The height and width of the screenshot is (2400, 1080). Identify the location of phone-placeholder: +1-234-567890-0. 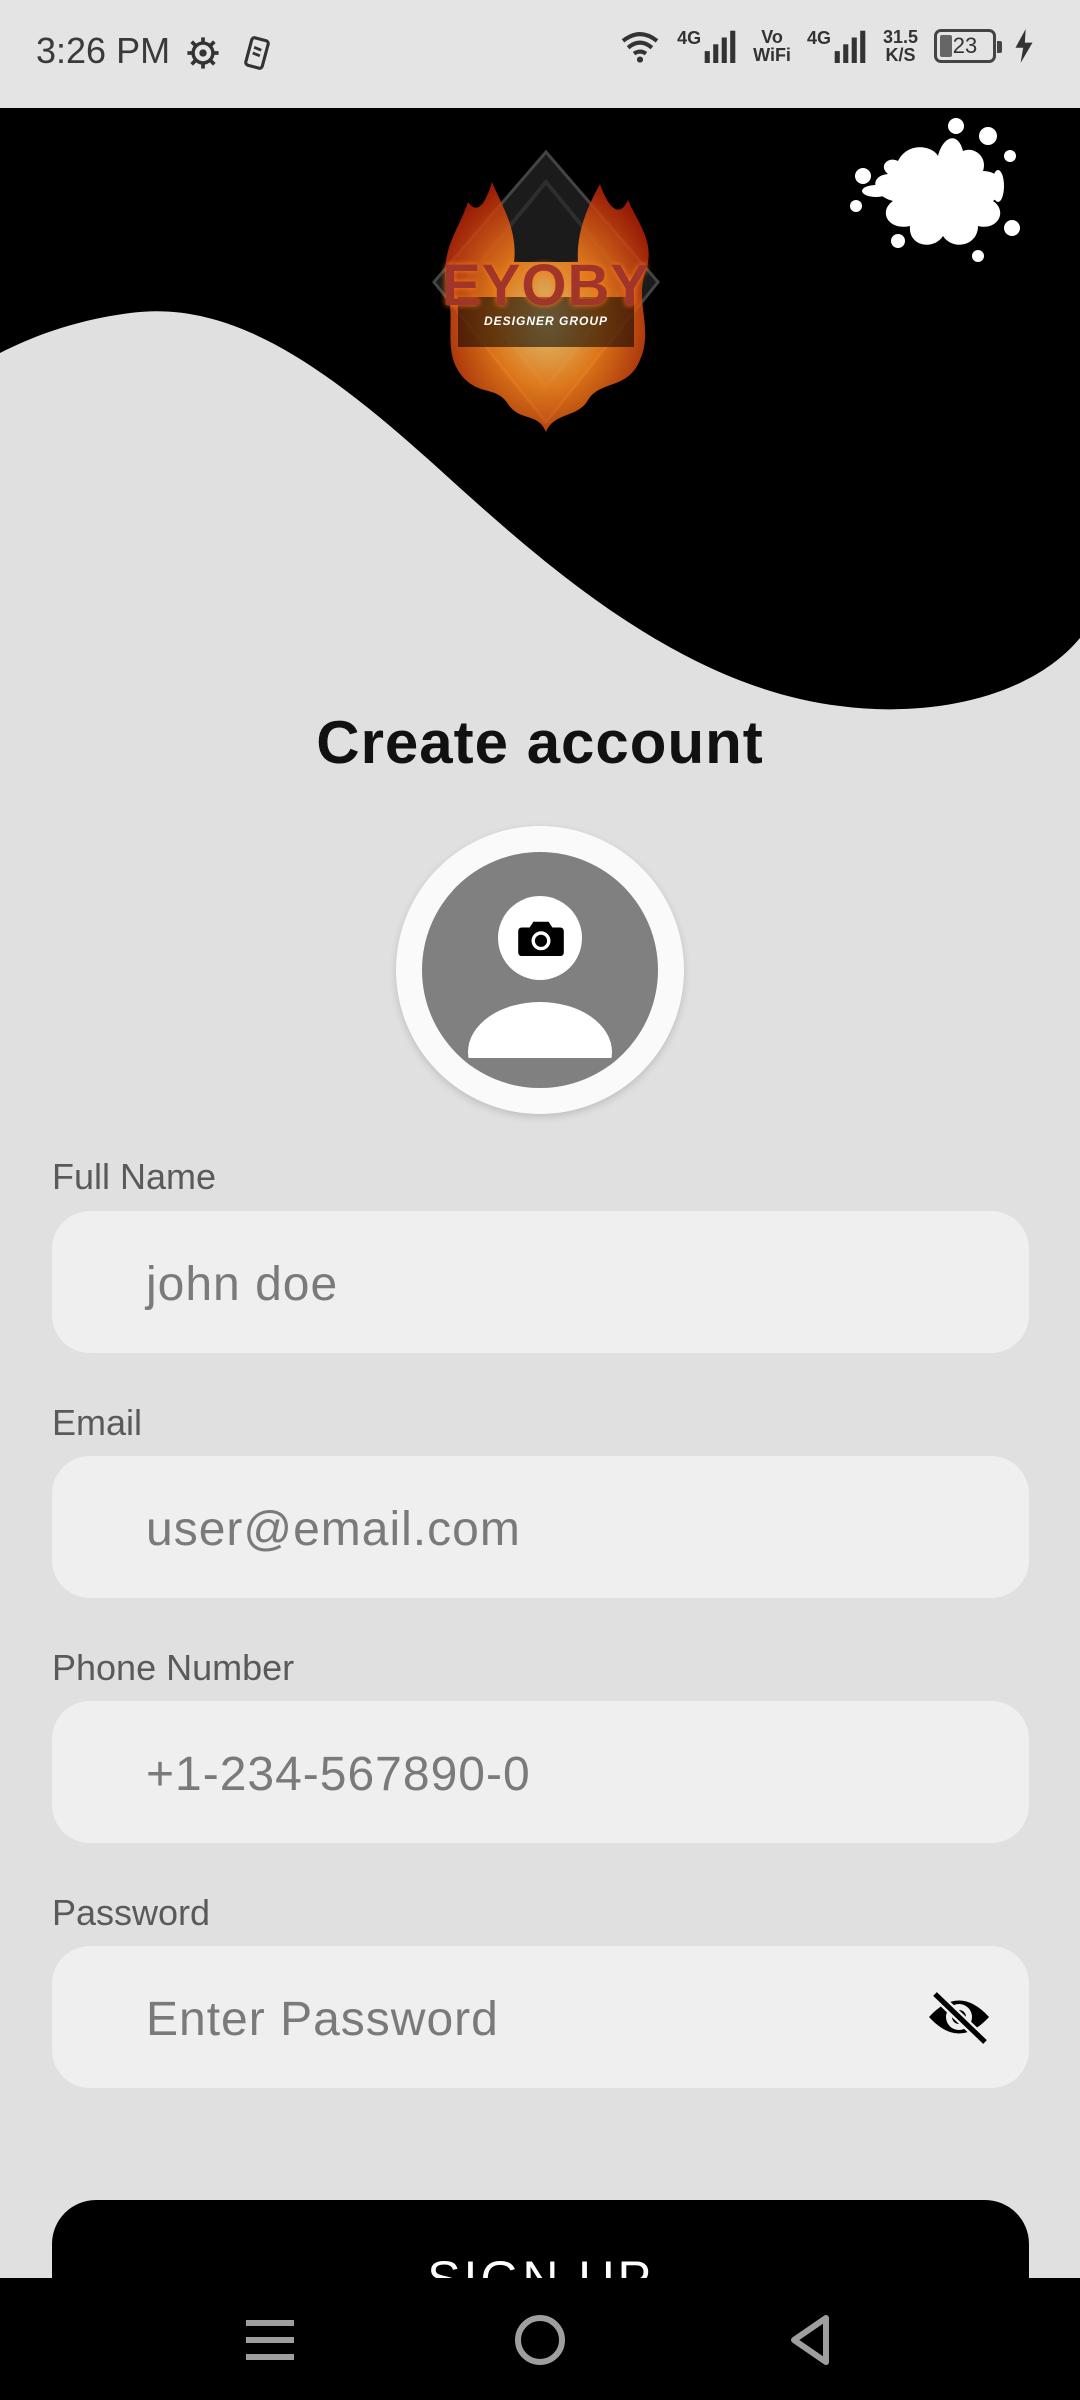
(338, 1774).